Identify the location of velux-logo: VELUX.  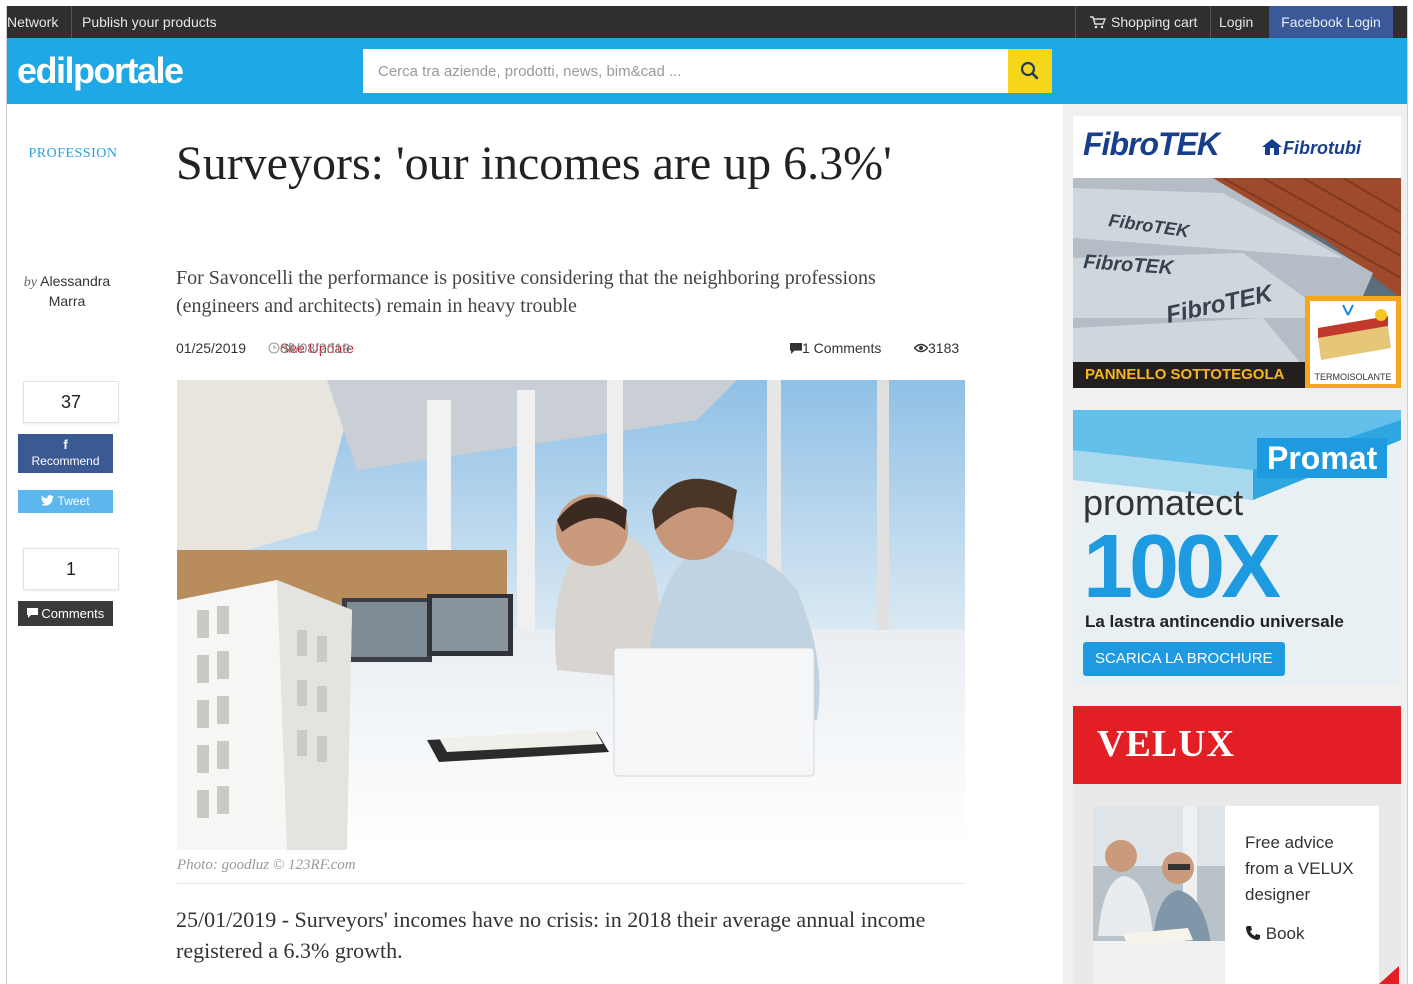
(1166, 744).